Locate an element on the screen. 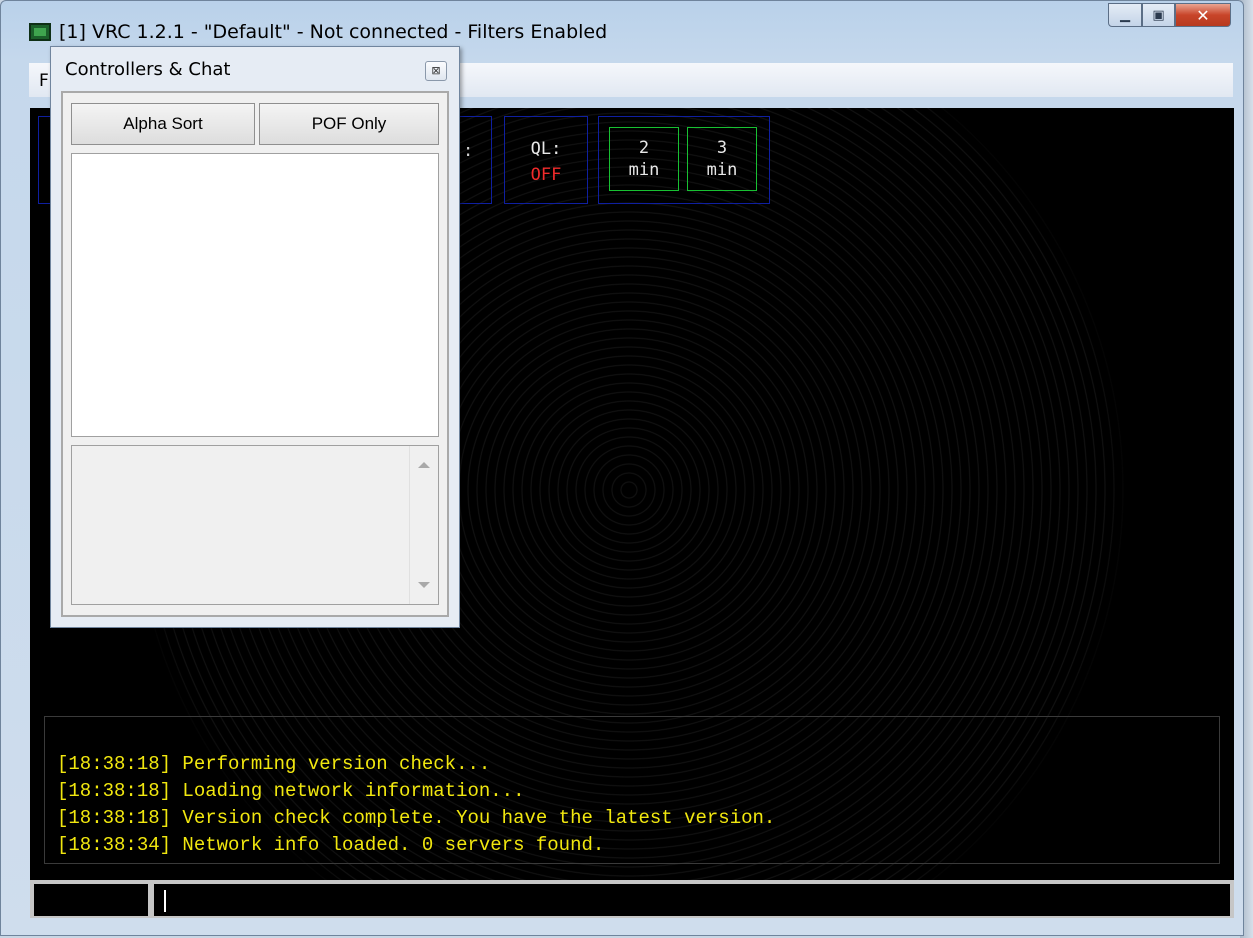 This screenshot has width=1253, height=938. controllers-chat-title: Controllers & Chat is located at coordinates (148, 69).